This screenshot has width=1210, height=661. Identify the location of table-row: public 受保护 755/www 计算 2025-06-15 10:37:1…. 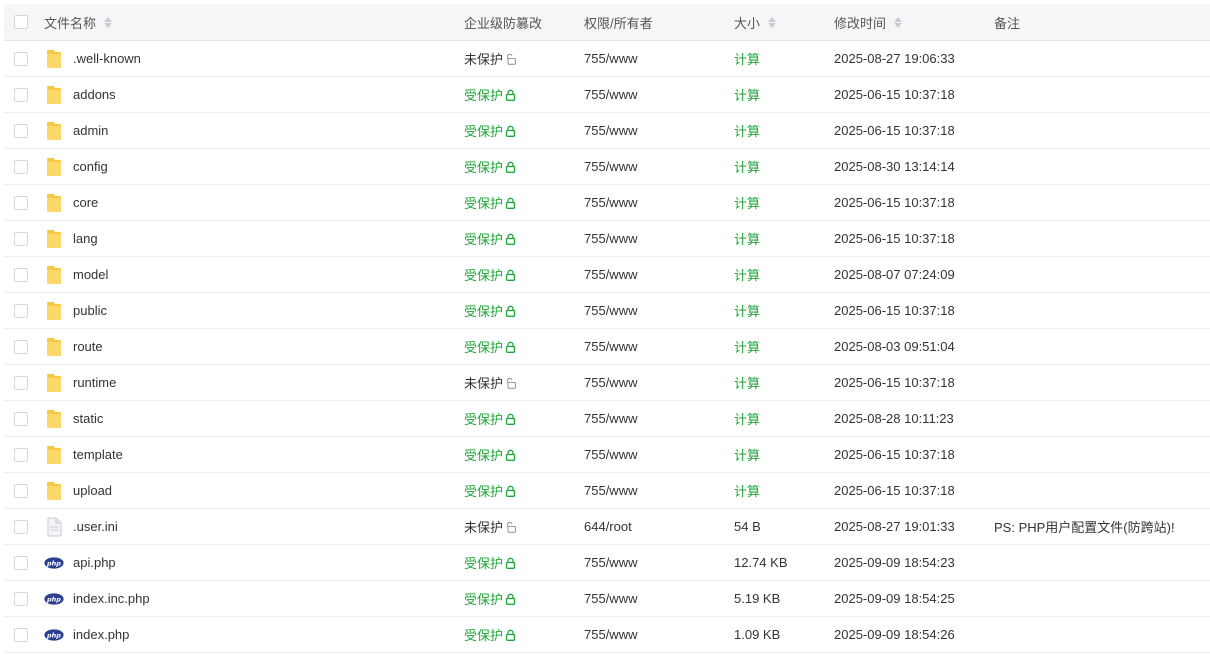
(607, 311).